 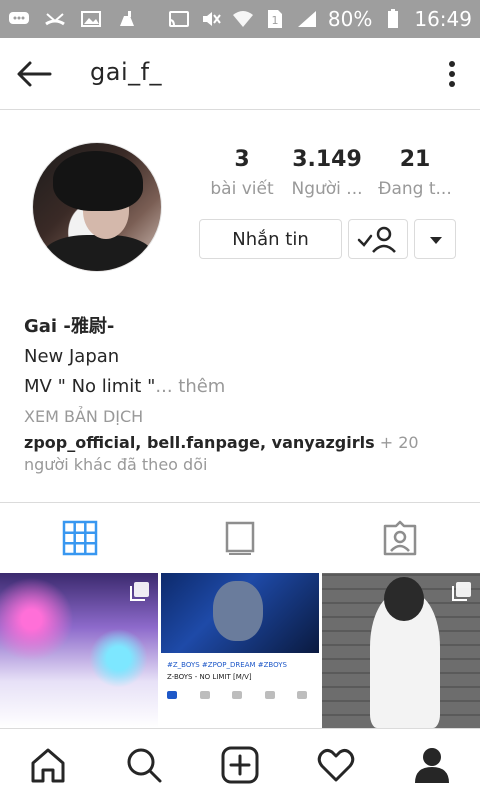 What do you see at coordinates (302, 695) in the screenshot?
I see `save-icon` at bounding box center [302, 695].